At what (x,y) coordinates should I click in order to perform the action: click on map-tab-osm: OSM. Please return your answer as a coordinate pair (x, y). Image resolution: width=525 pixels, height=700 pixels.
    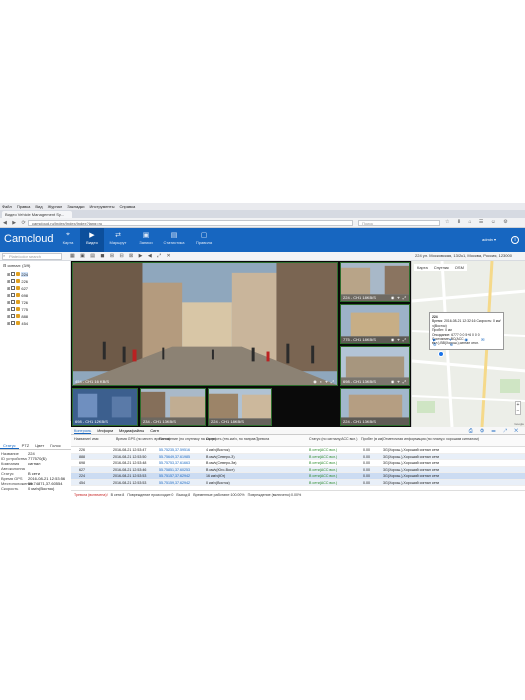
    Looking at the image, I should click on (459, 267).